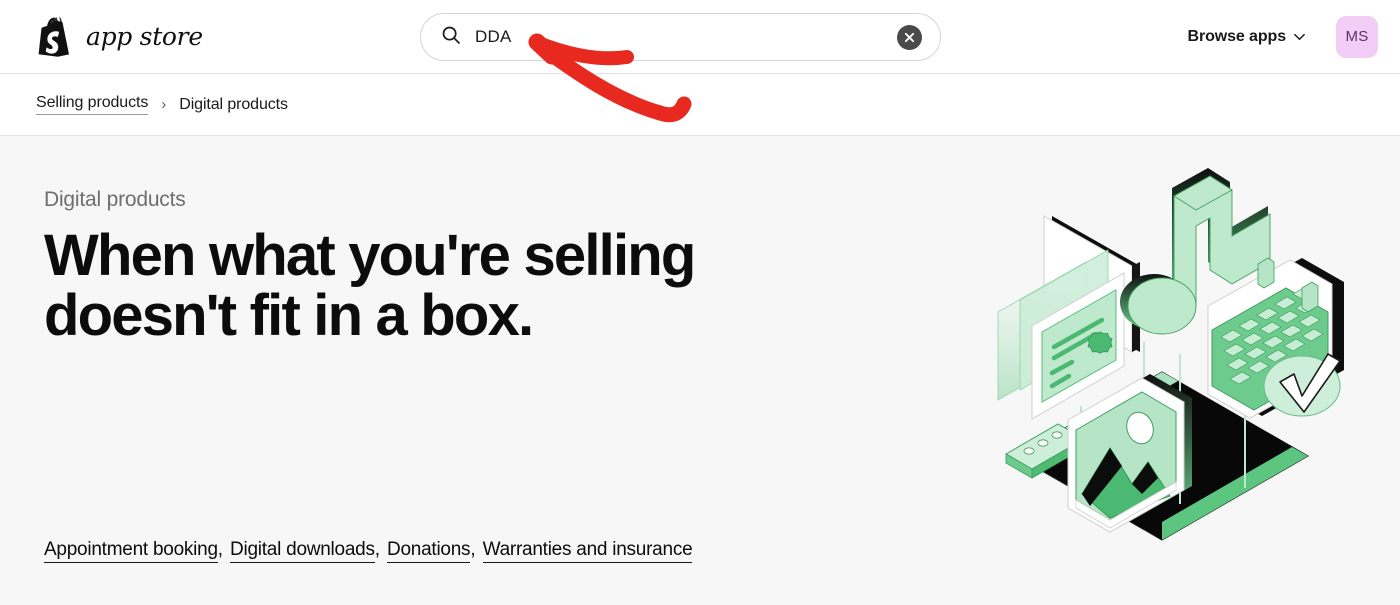 The height and width of the screenshot is (605, 1400). I want to click on search-bar, so click(680, 37).